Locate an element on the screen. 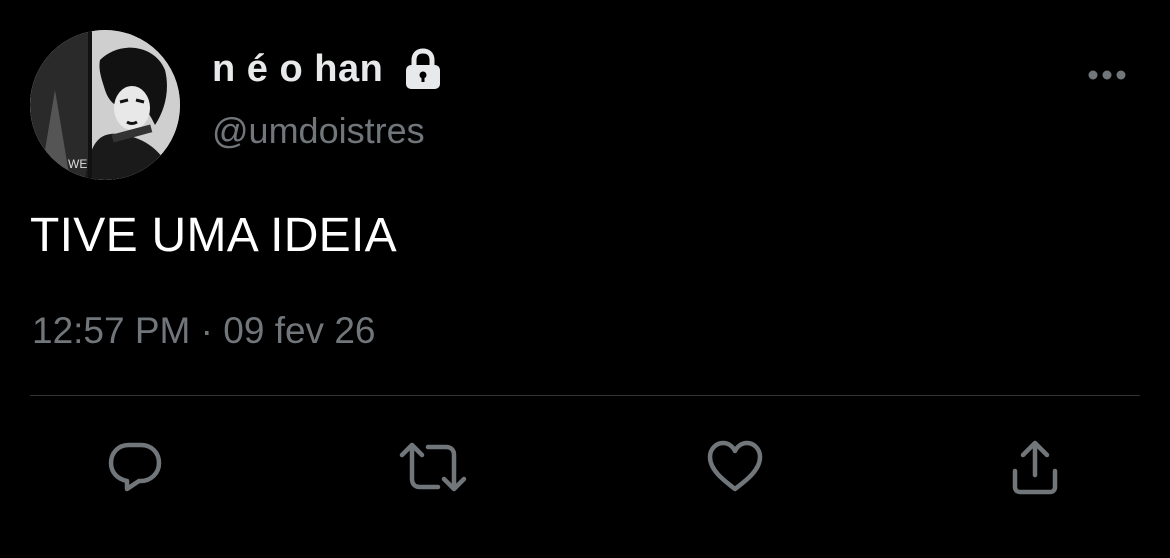 Image resolution: width=1170 pixels, height=558 pixels. share-icon is located at coordinates (1035, 467).